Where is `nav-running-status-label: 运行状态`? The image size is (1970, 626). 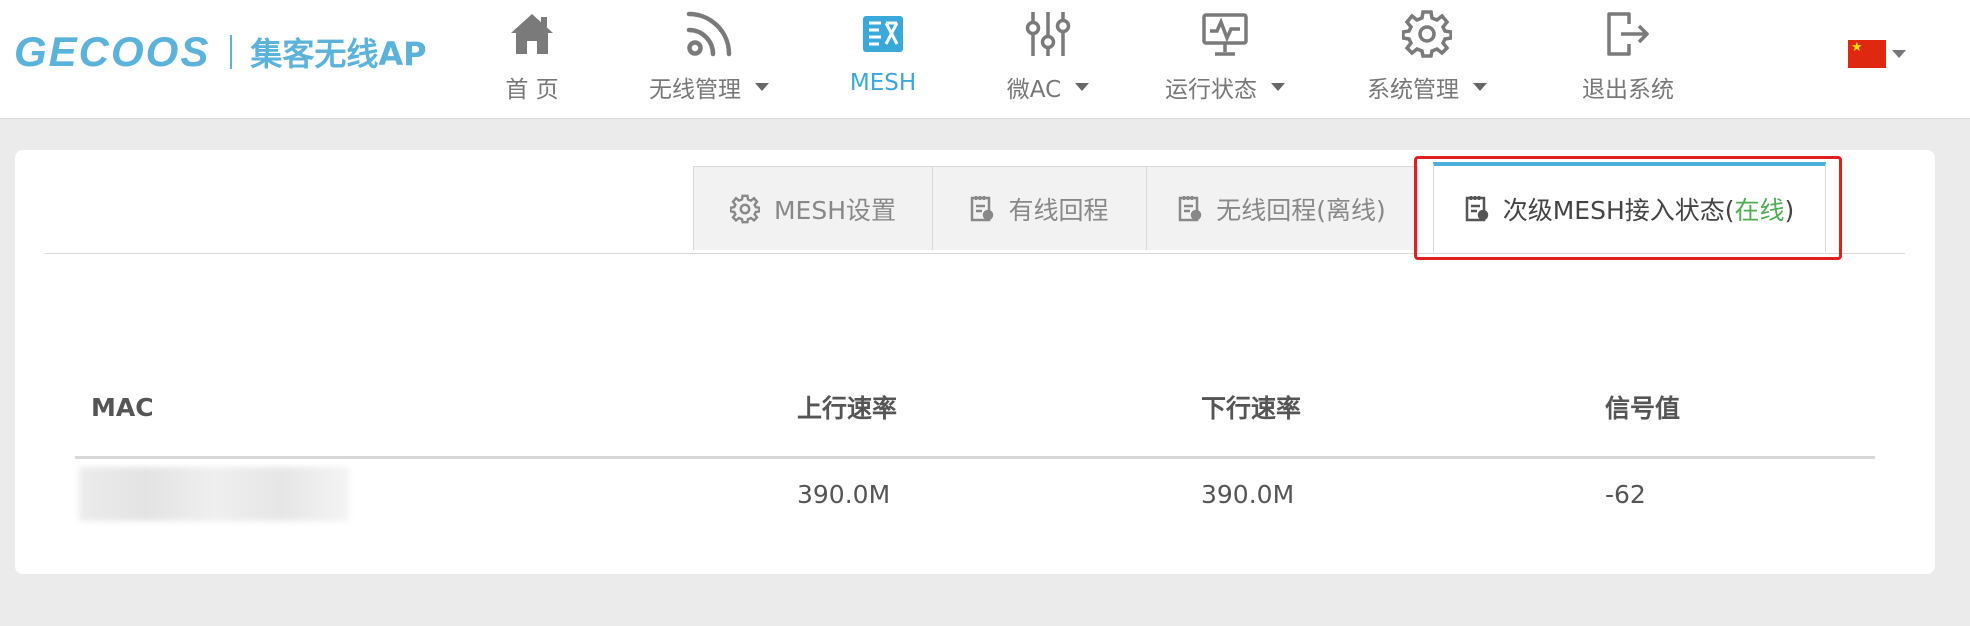 nav-running-status-label: 运行状态 is located at coordinates (1211, 90).